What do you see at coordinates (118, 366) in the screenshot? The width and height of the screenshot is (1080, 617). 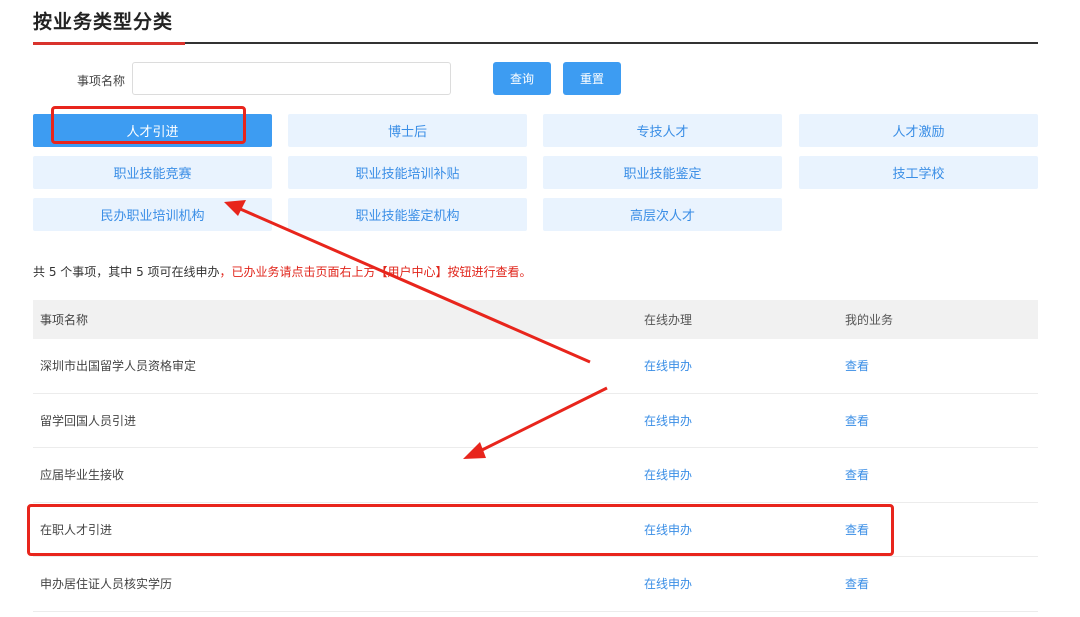 I see `row-item-name: 深圳市出国留学人员资格审定` at bounding box center [118, 366].